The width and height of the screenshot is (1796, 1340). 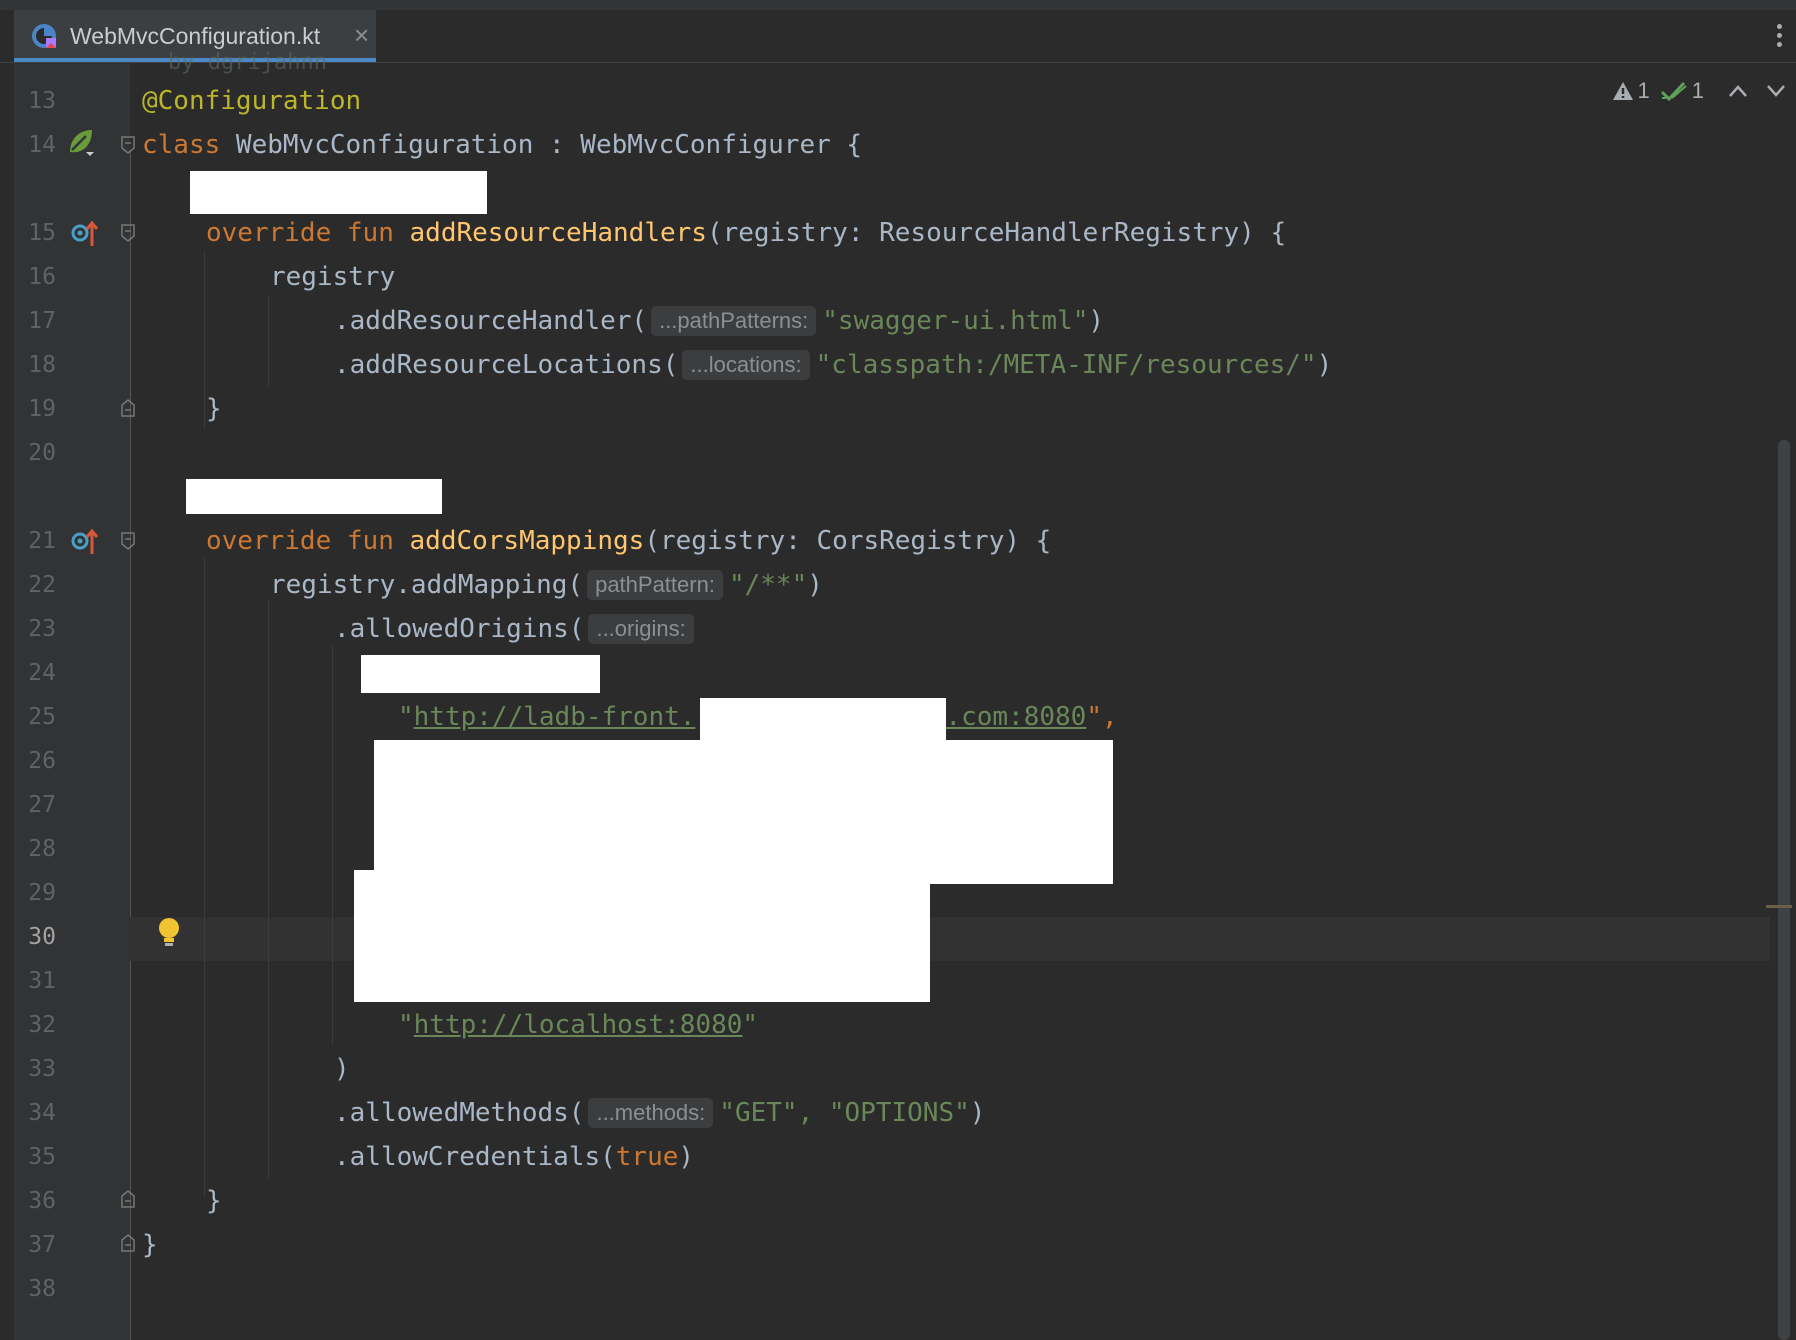 I want to click on vertical-scrollbar, so click(x=1784, y=890).